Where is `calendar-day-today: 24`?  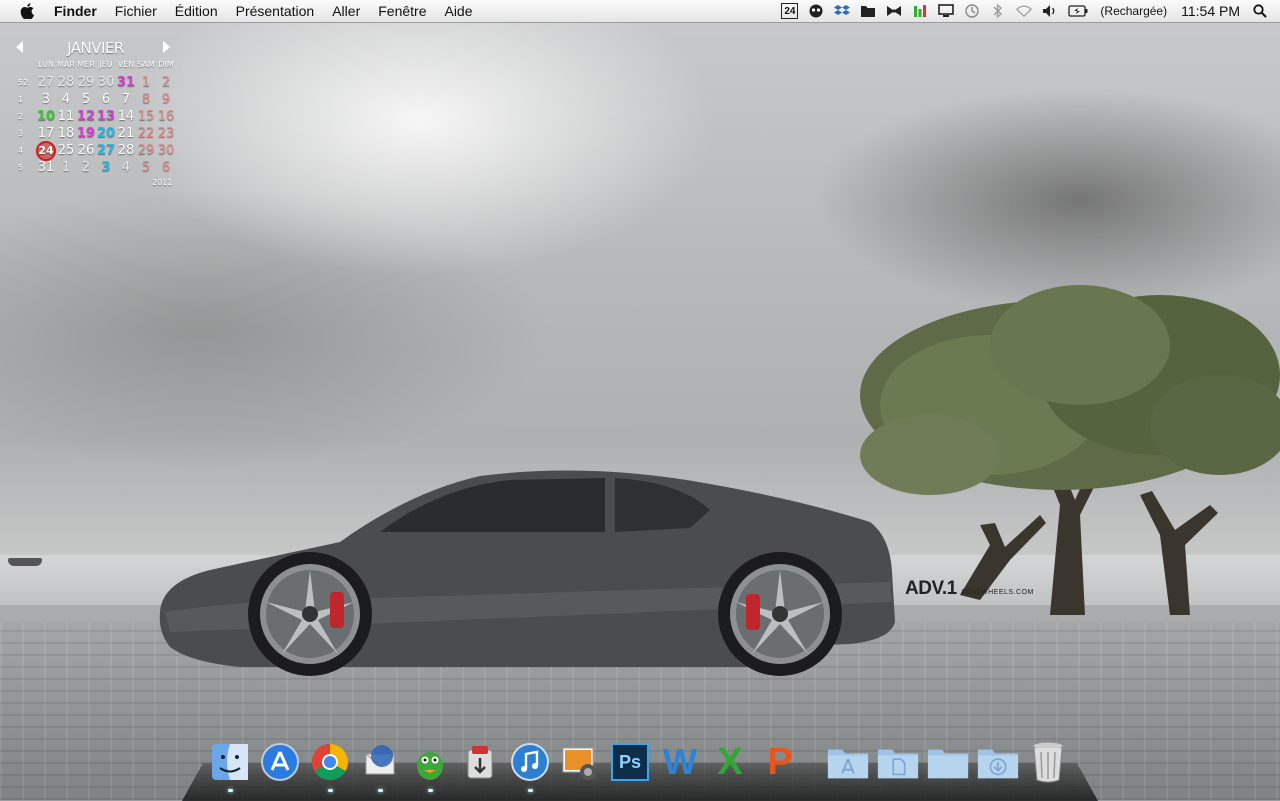 calendar-day-today: 24 is located at coordinates (46, 150).